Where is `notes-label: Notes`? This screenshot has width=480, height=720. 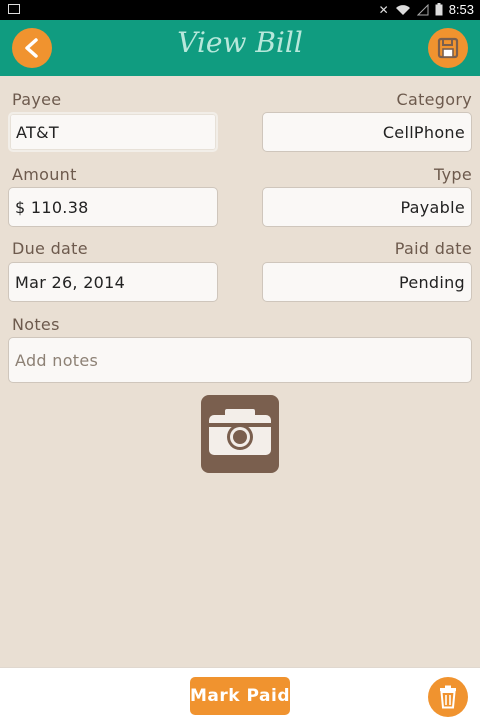
notes-label: Notes is located at coordinates (36, 324).